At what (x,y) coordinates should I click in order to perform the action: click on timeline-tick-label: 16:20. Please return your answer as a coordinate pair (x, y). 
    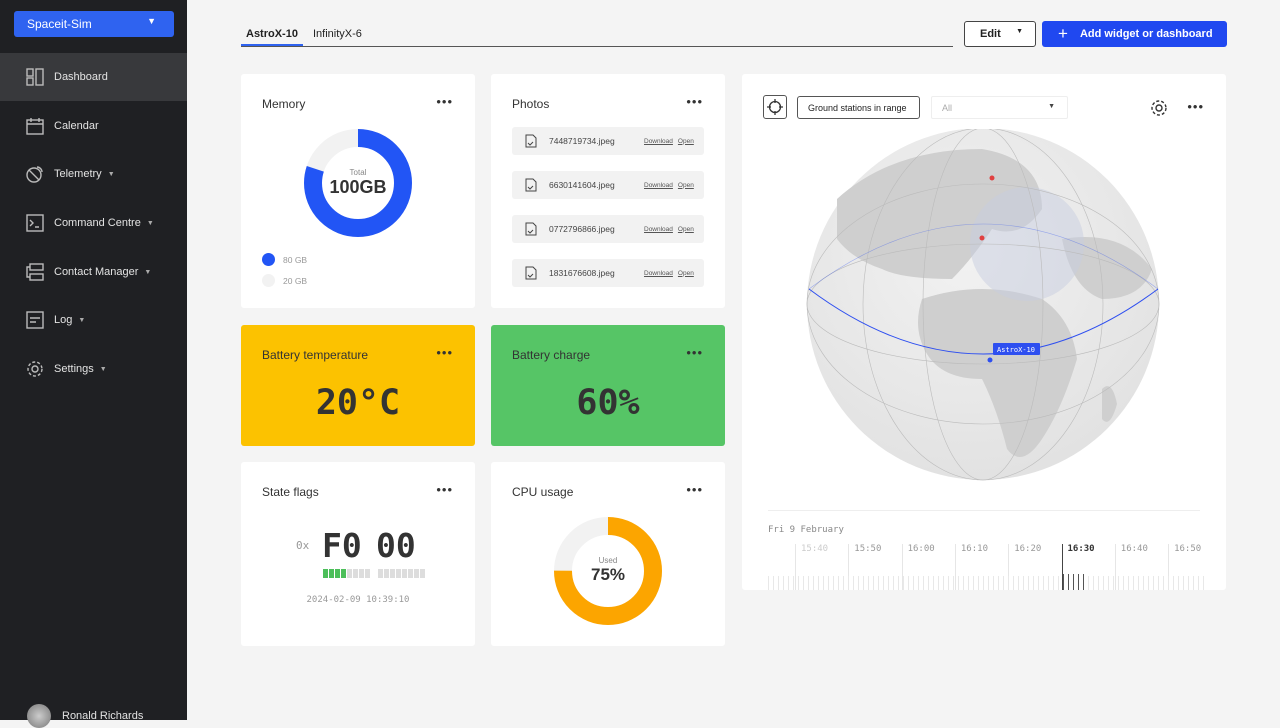
    Looking at the image, I should click on (1028, 549).